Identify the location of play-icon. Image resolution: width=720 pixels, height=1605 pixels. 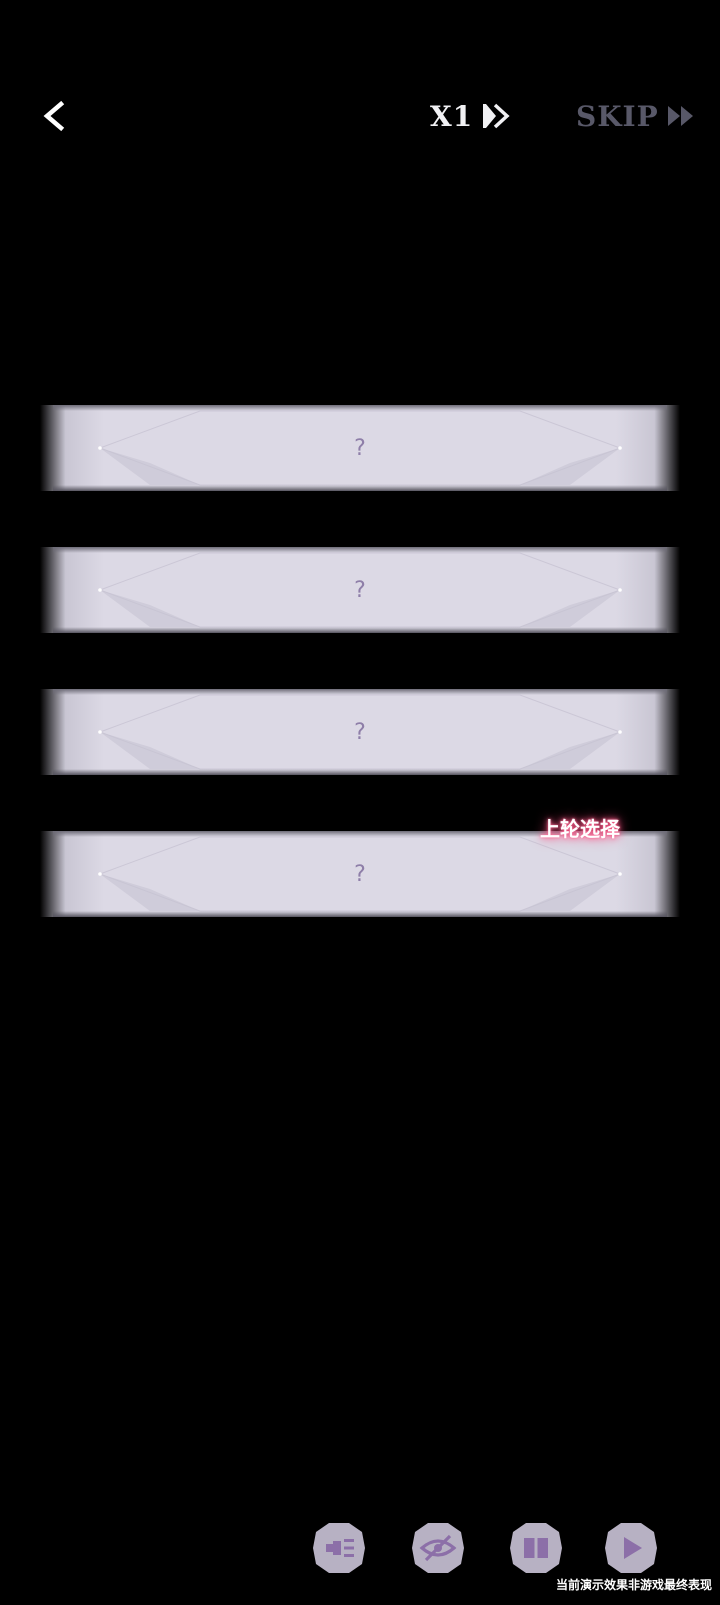
(631, 1548).